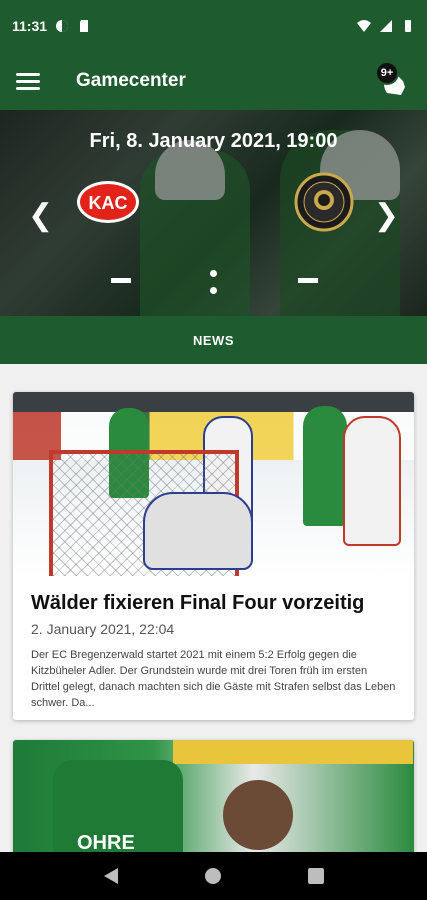  What do you see at coordinates (408, 26) in the screenshot?
I see `battery-icon` at bounding box center [408, 26].